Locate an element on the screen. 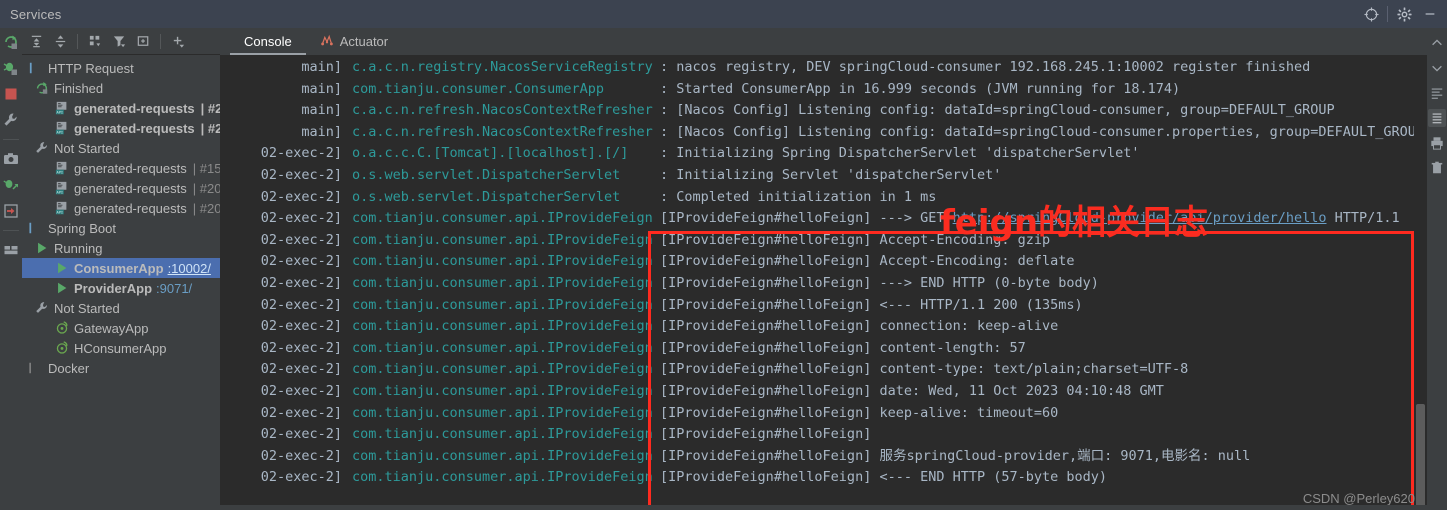 The image size is (1447, 510). tree-row-docker: Docker is located at coordinates (121, 368).